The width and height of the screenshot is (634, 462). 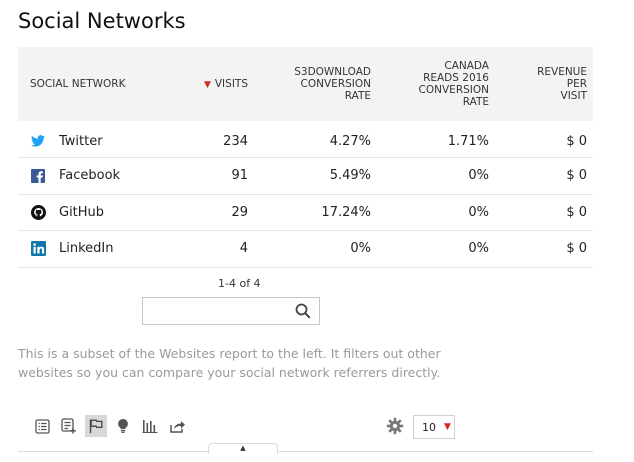 I want to click on pagination-info: 1-4 of 4, so click(x=239, y=283).